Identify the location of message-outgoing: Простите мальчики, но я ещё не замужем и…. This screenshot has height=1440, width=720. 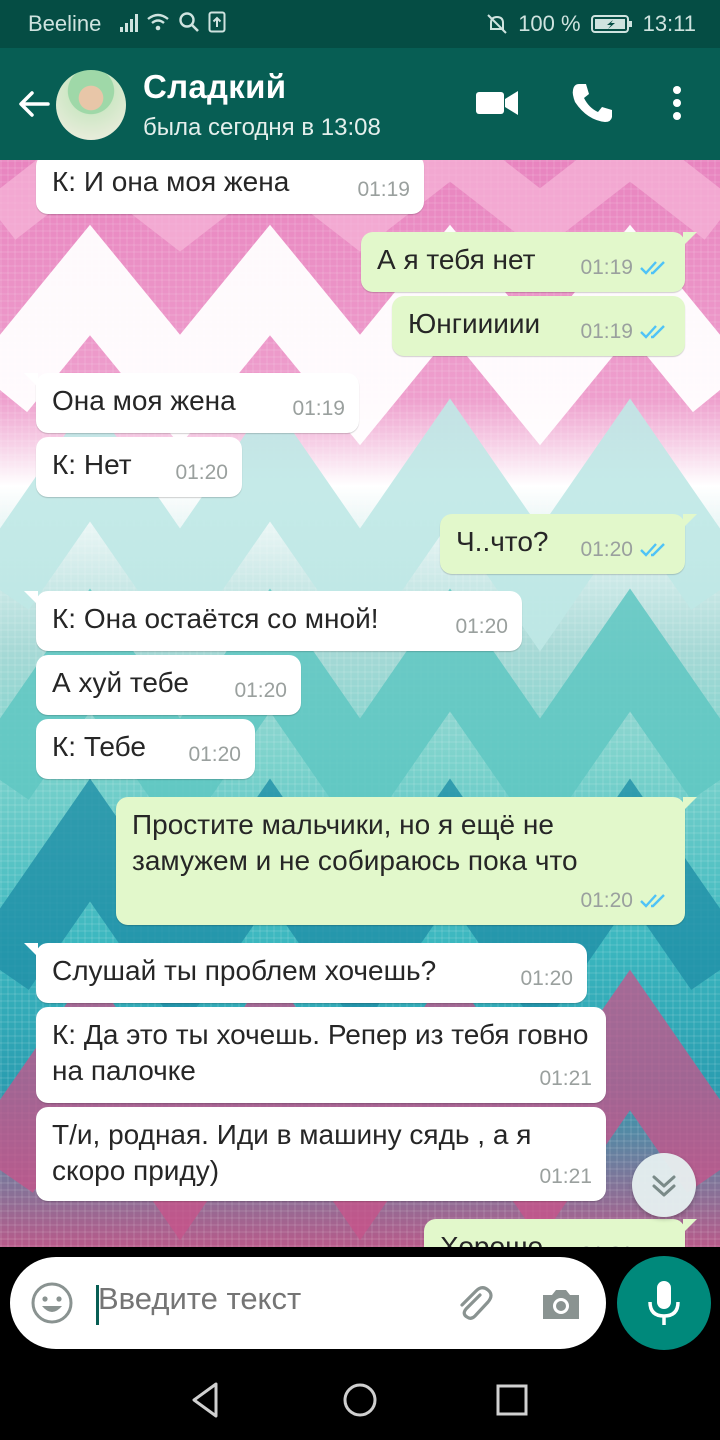
(406, 861).